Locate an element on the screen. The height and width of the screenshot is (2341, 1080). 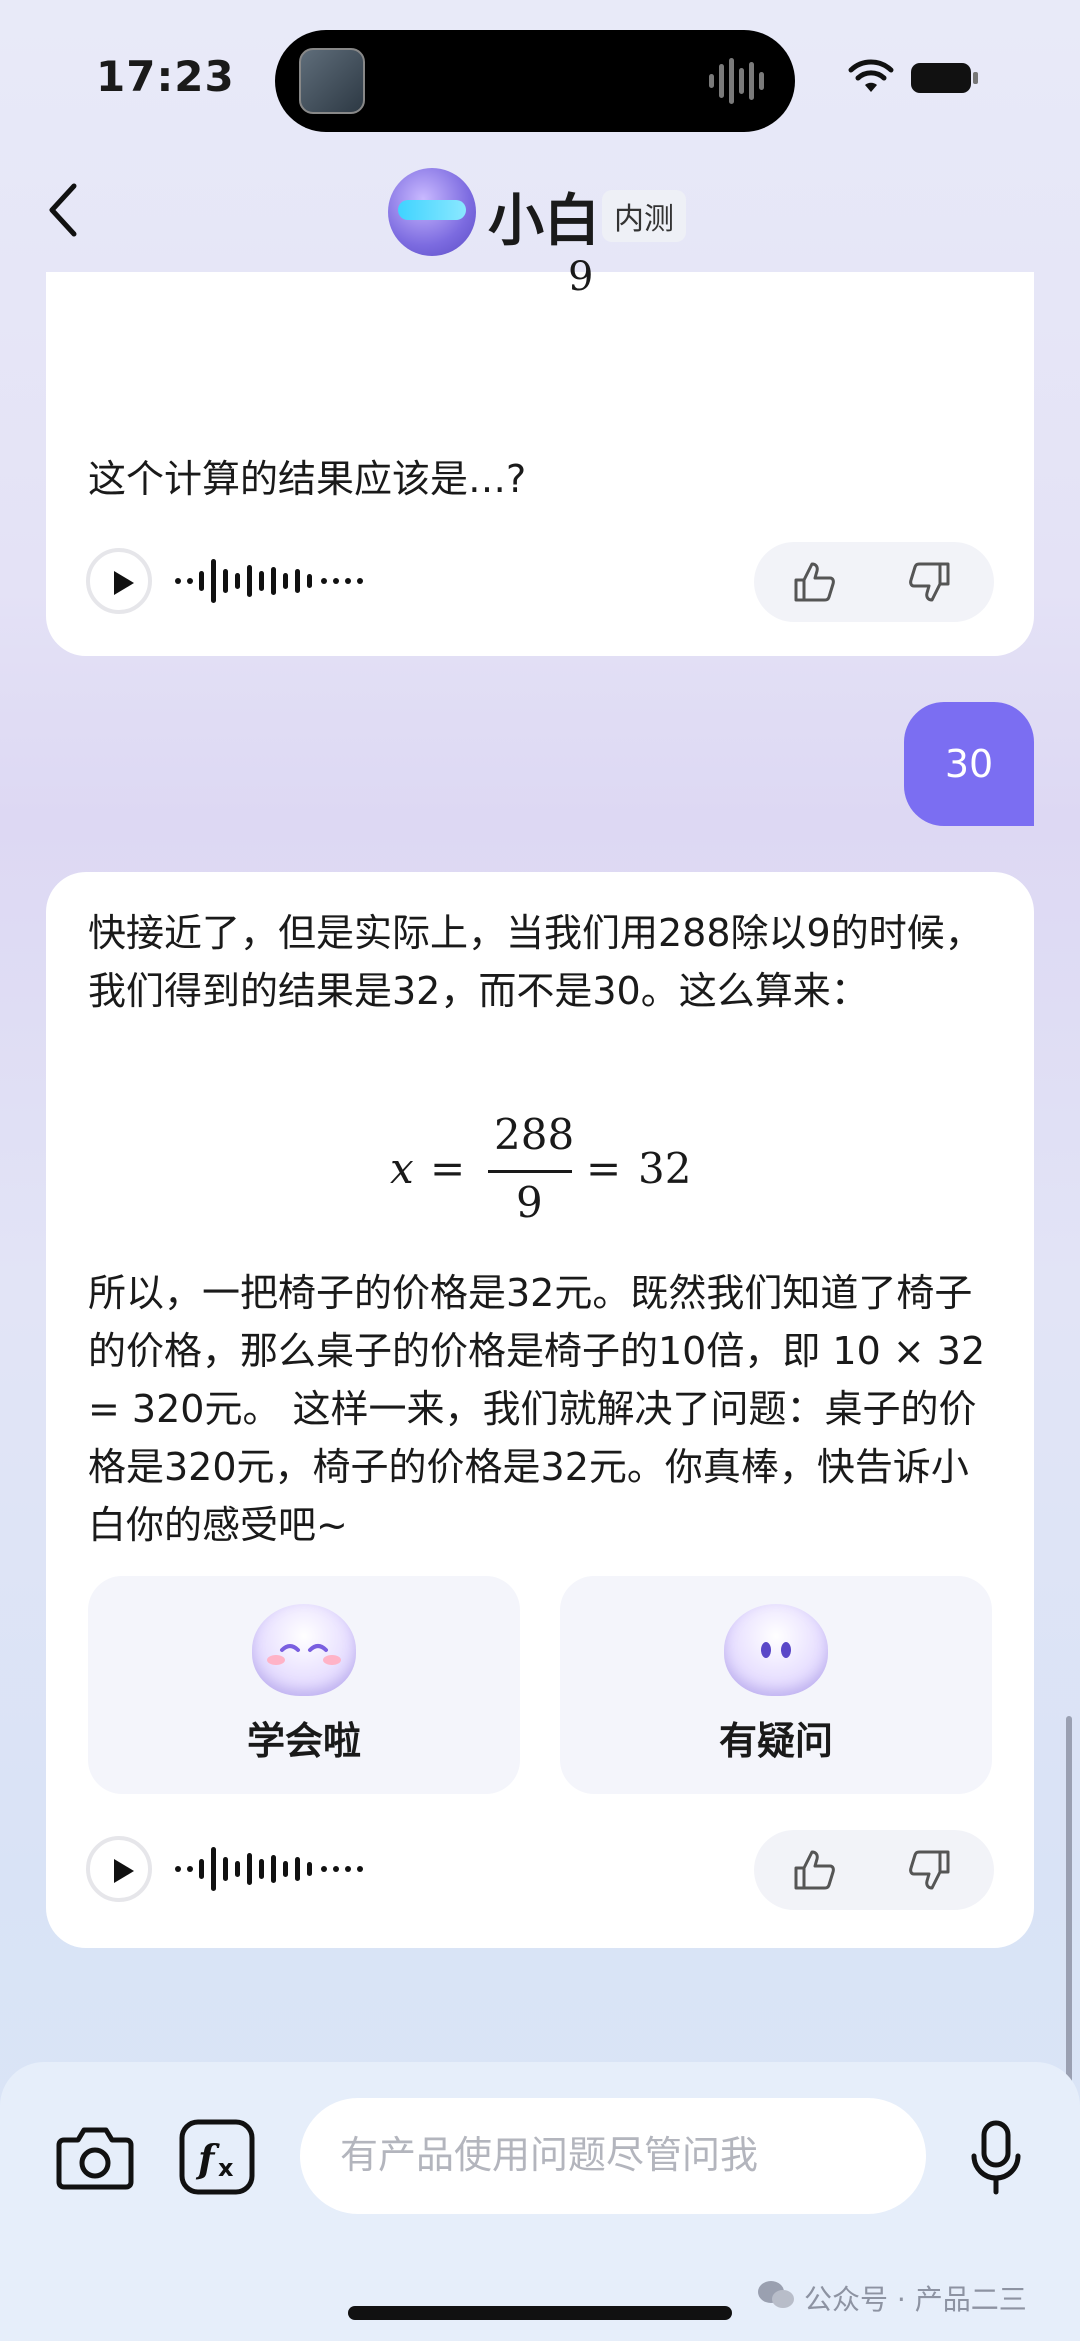
back-icon is located at coordinates (64, 210).